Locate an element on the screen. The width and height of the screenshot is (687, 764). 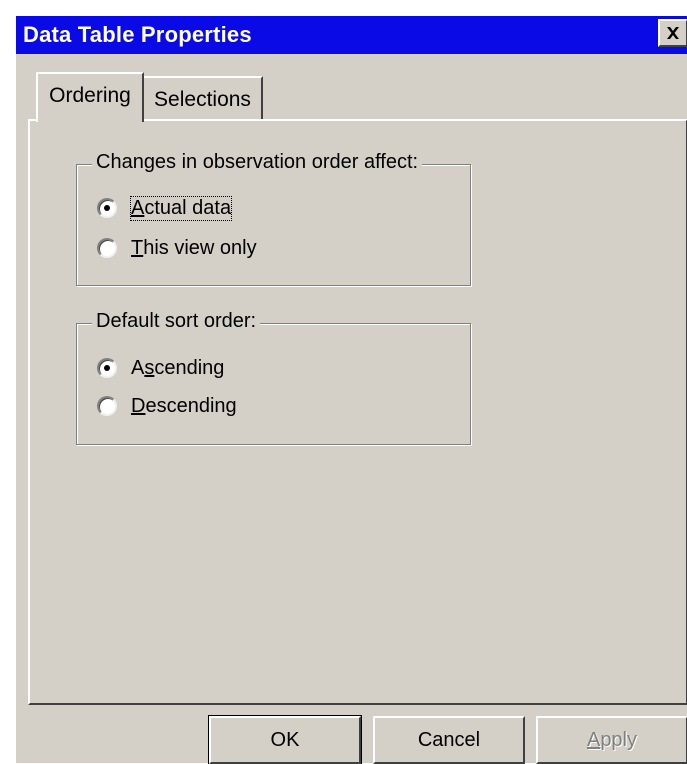
dialog-title: Data Table Properties is located at coordinates (137, 34).